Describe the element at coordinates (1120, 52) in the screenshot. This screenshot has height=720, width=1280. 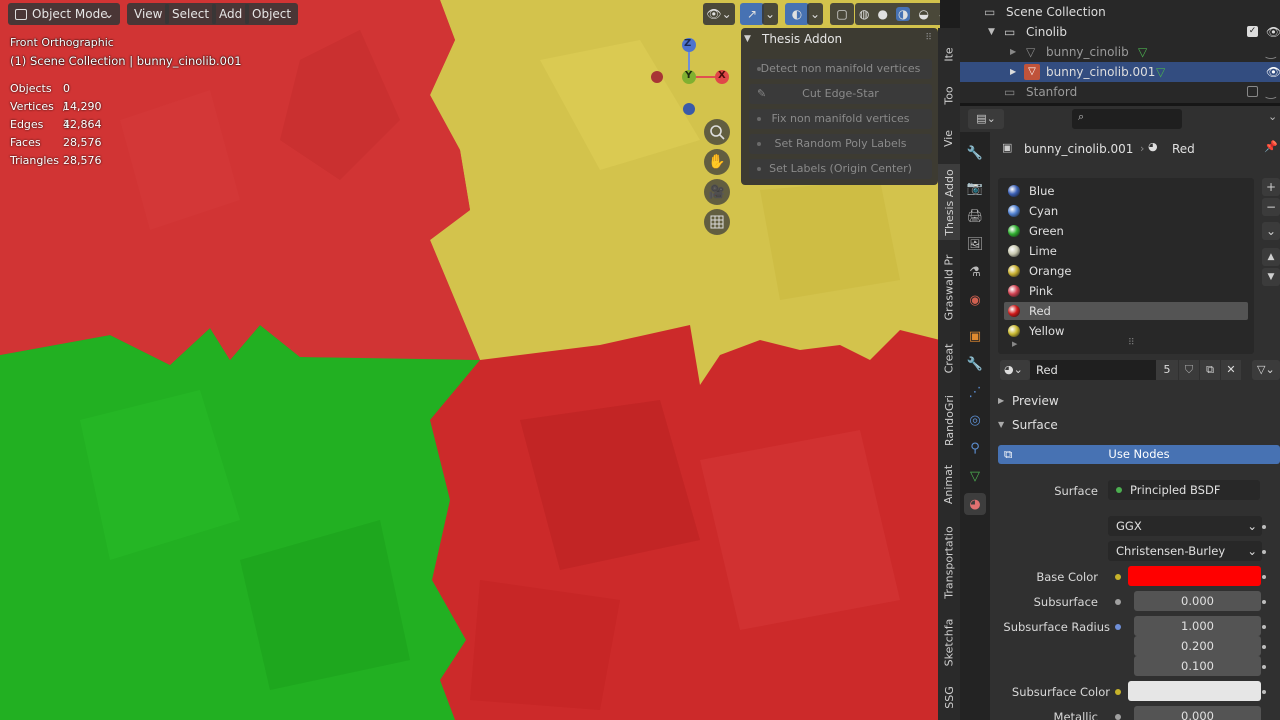
I see `outliner-item-bunny-cinolib: ▶ ▽ bunny_cinolib ▽ ‿` at that location.